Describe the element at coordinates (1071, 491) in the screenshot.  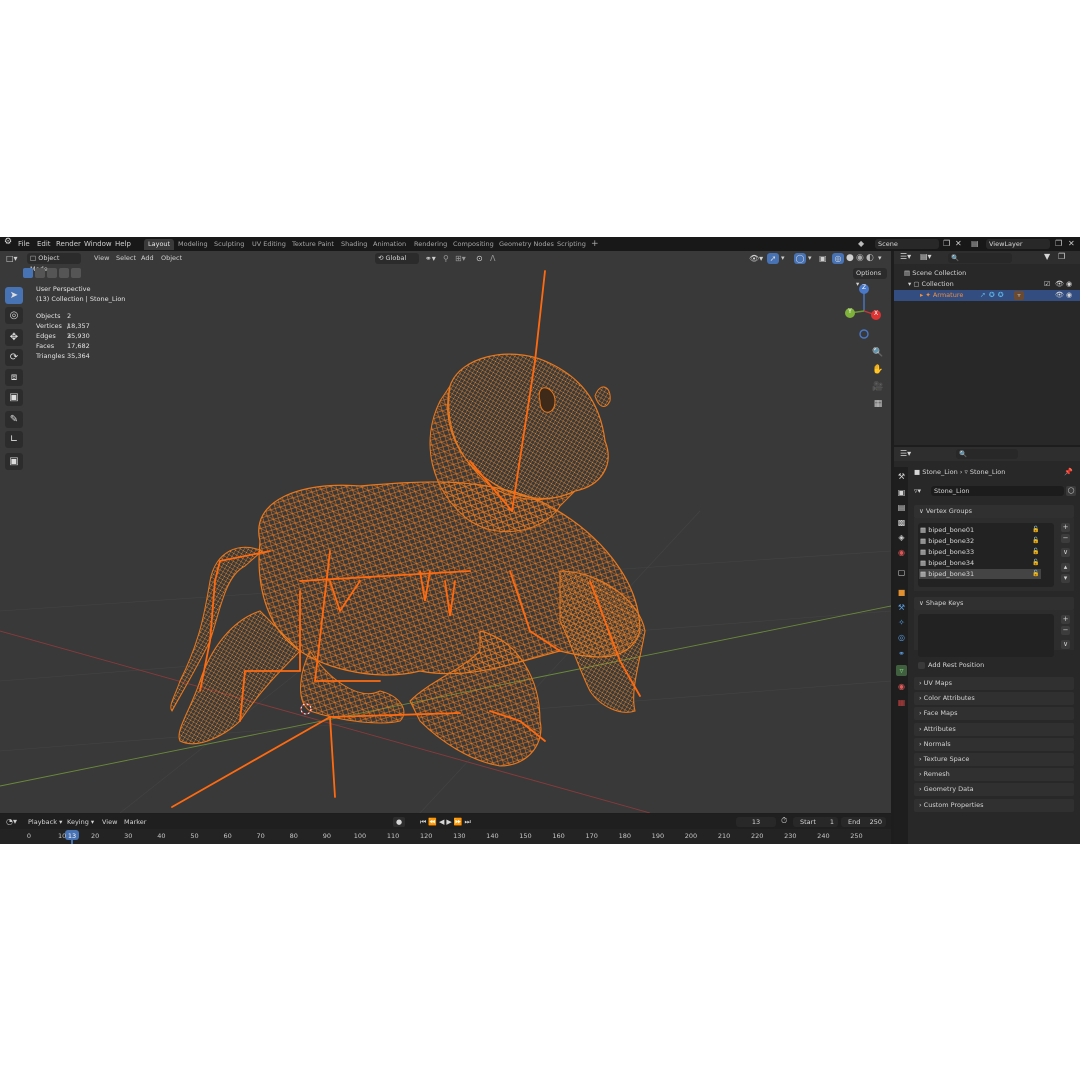
I see `fake-user-icon: ◯` at that location.